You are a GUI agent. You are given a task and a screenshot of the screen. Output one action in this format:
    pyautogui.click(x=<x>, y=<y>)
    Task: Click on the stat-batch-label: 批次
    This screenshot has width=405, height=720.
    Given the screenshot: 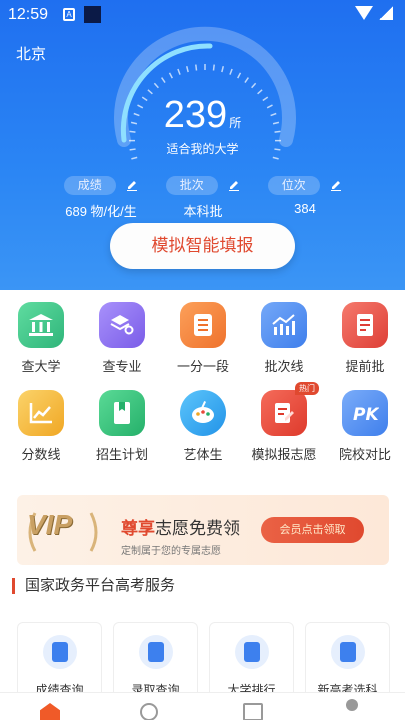 What is the action you would take?
    pyautogui.click(x=191, y=185)
    